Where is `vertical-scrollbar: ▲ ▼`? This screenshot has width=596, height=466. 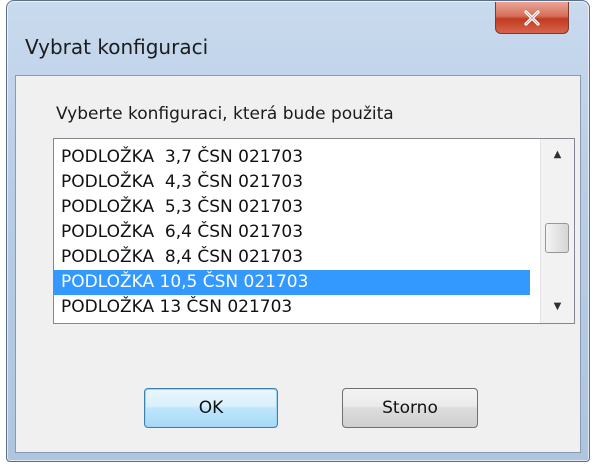
vertical-scrollbar: ▲ ▼ is located at coordinates (557, 231).